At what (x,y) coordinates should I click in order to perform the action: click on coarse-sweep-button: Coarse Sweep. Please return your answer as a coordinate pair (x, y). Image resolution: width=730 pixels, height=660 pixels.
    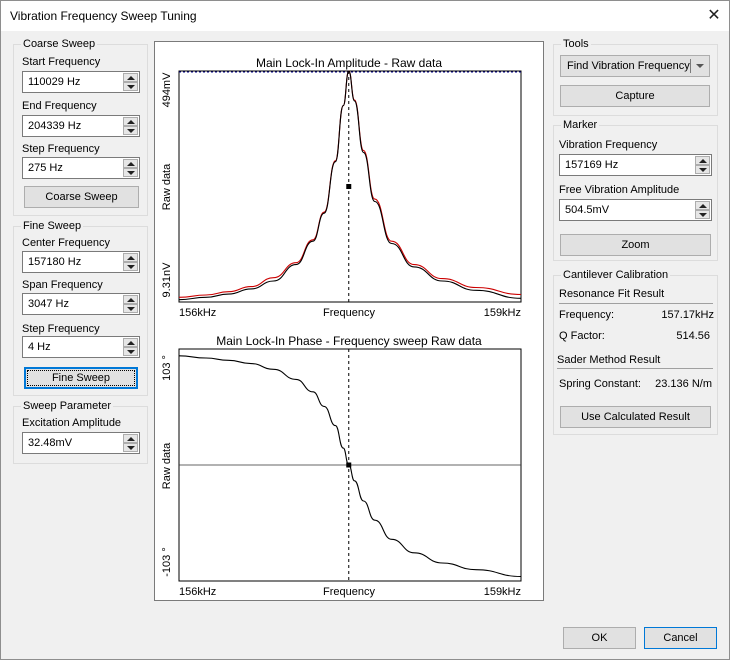
    Looking at the image, I should click on (81, 197).